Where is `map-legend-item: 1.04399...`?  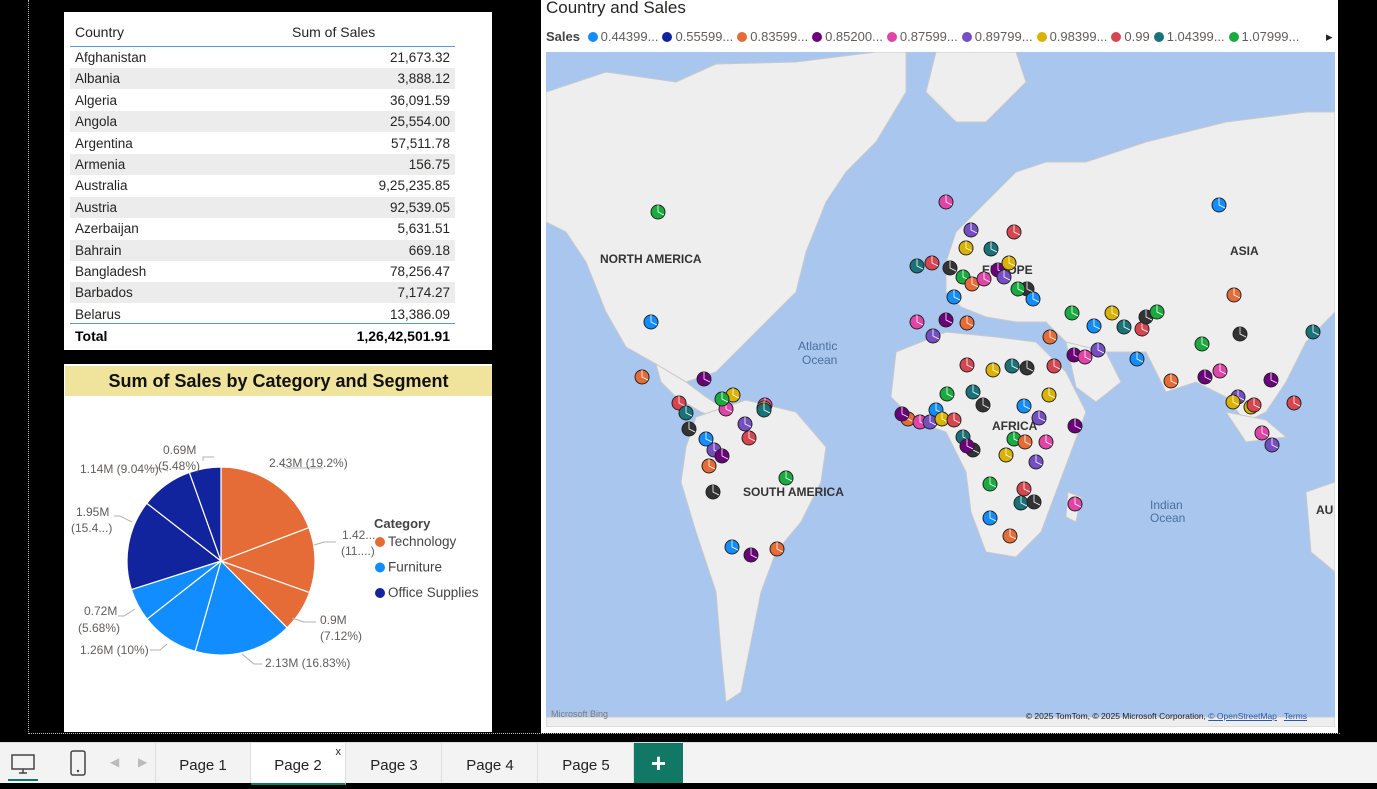
map-legend-item: 1.04399... is located at coordinates (1189, 36).